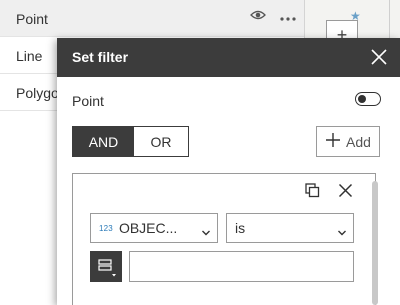  Describe the element at coordinates (37, 93) in the screenshot. I see `layer-item-label: Polygo` at that location.